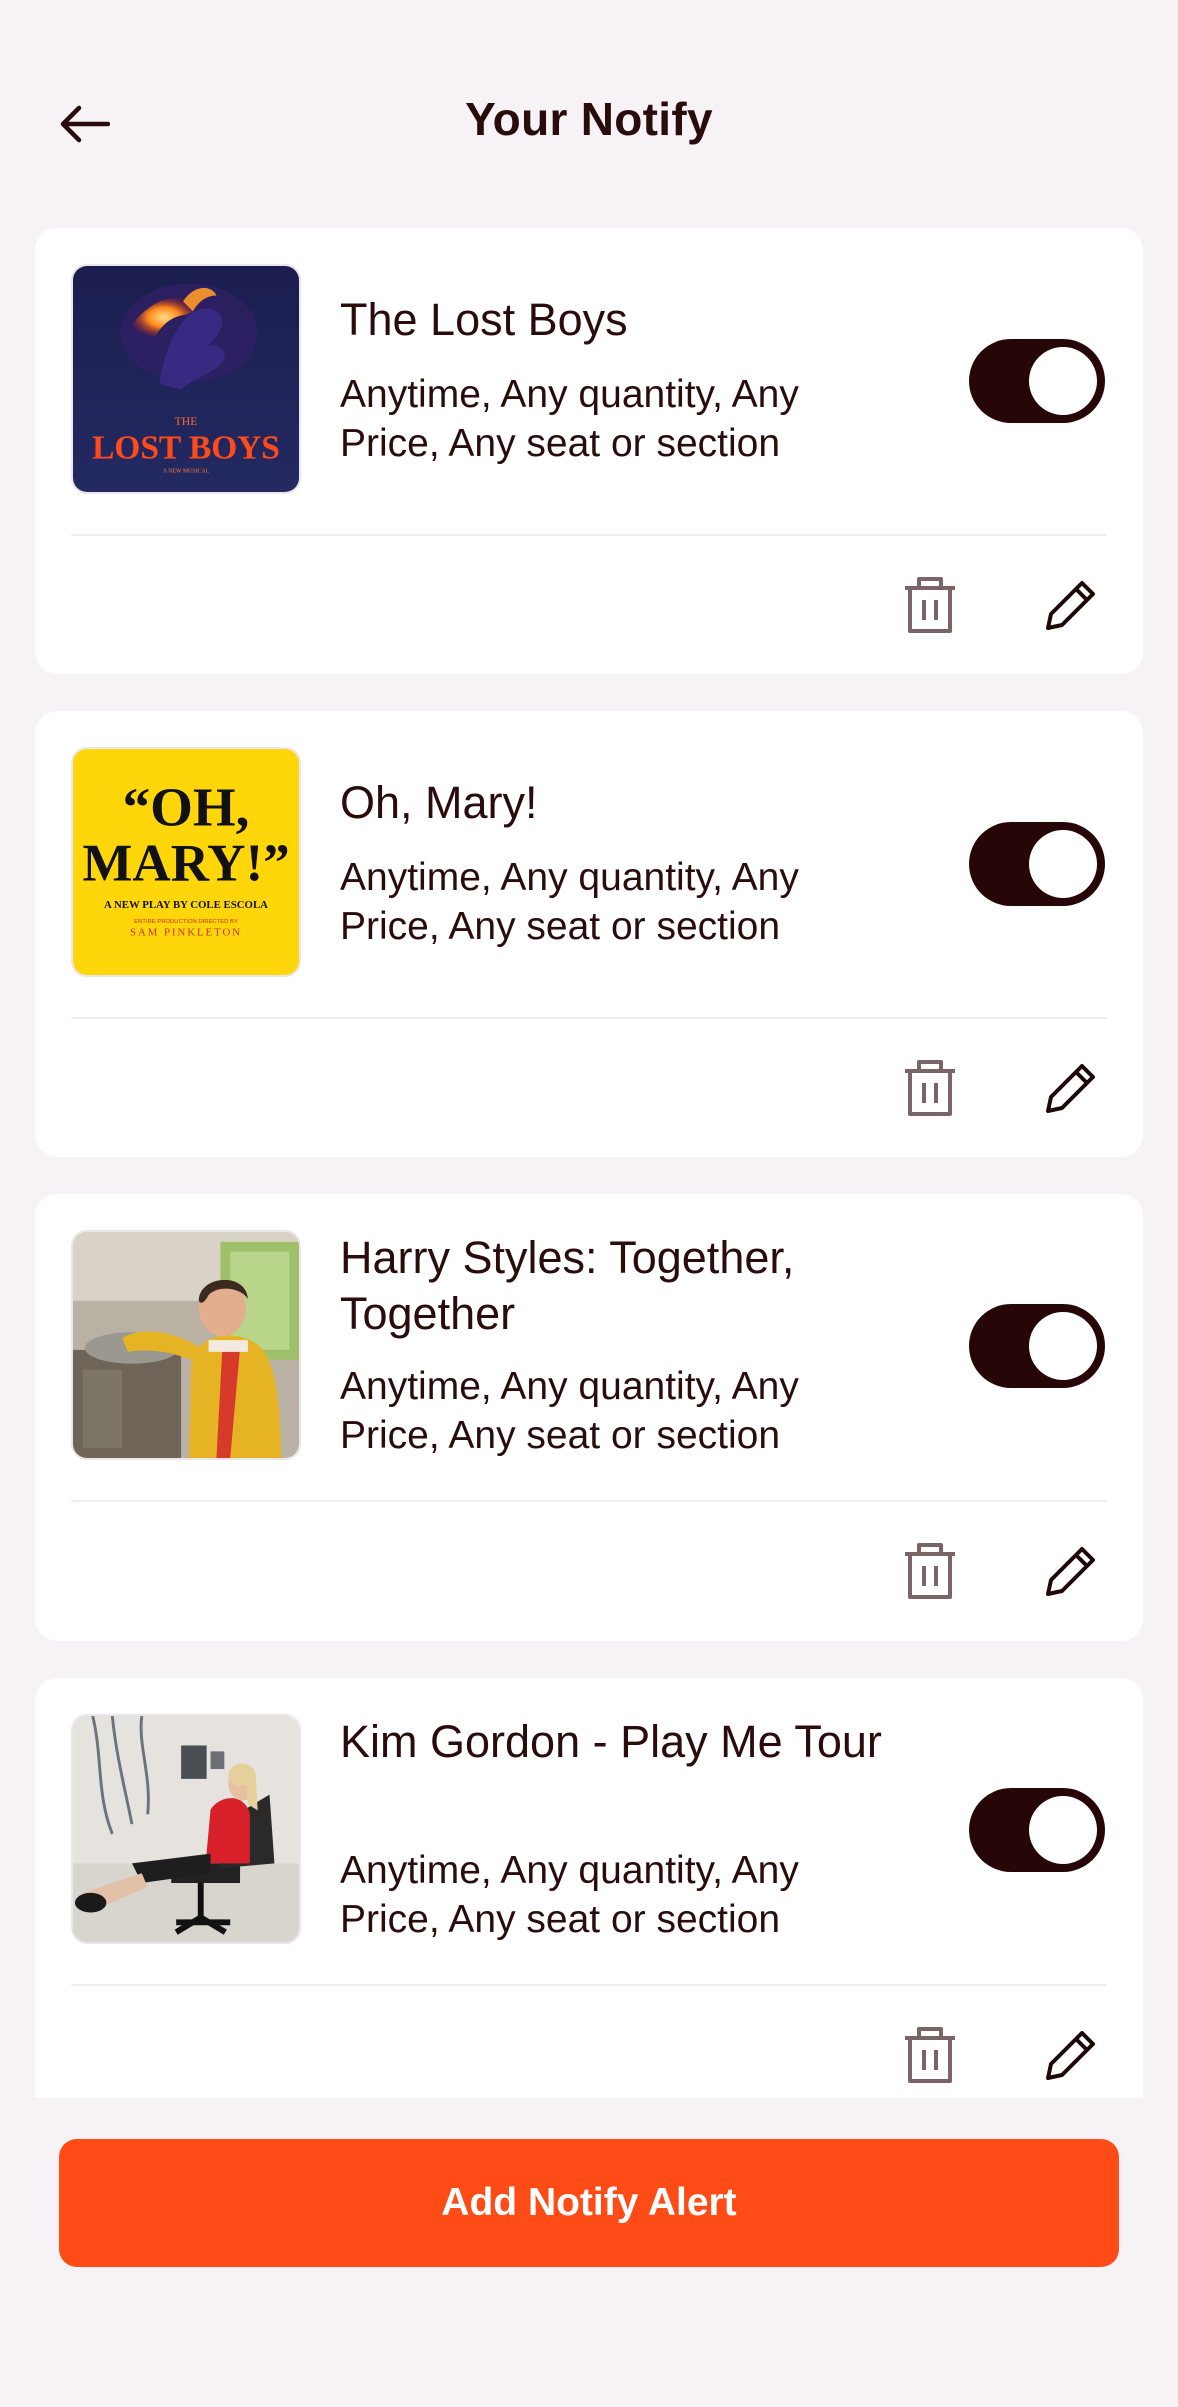  Describe the element at coordinates (186, 471) in the screenshot. I see `poster-lettering: A NEW MUSICAL` at that location.